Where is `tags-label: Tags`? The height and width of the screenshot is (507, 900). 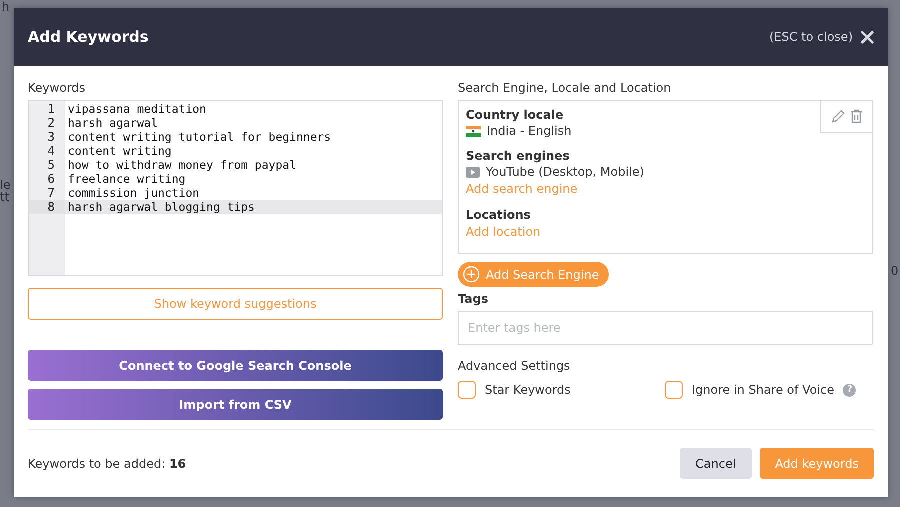
tags-label: Tags is located at coordinates (473, 299).